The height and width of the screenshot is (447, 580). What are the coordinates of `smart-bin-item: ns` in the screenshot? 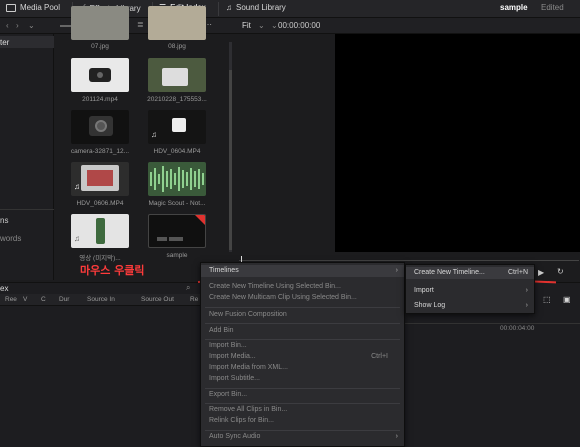 It's located at (4, 220).